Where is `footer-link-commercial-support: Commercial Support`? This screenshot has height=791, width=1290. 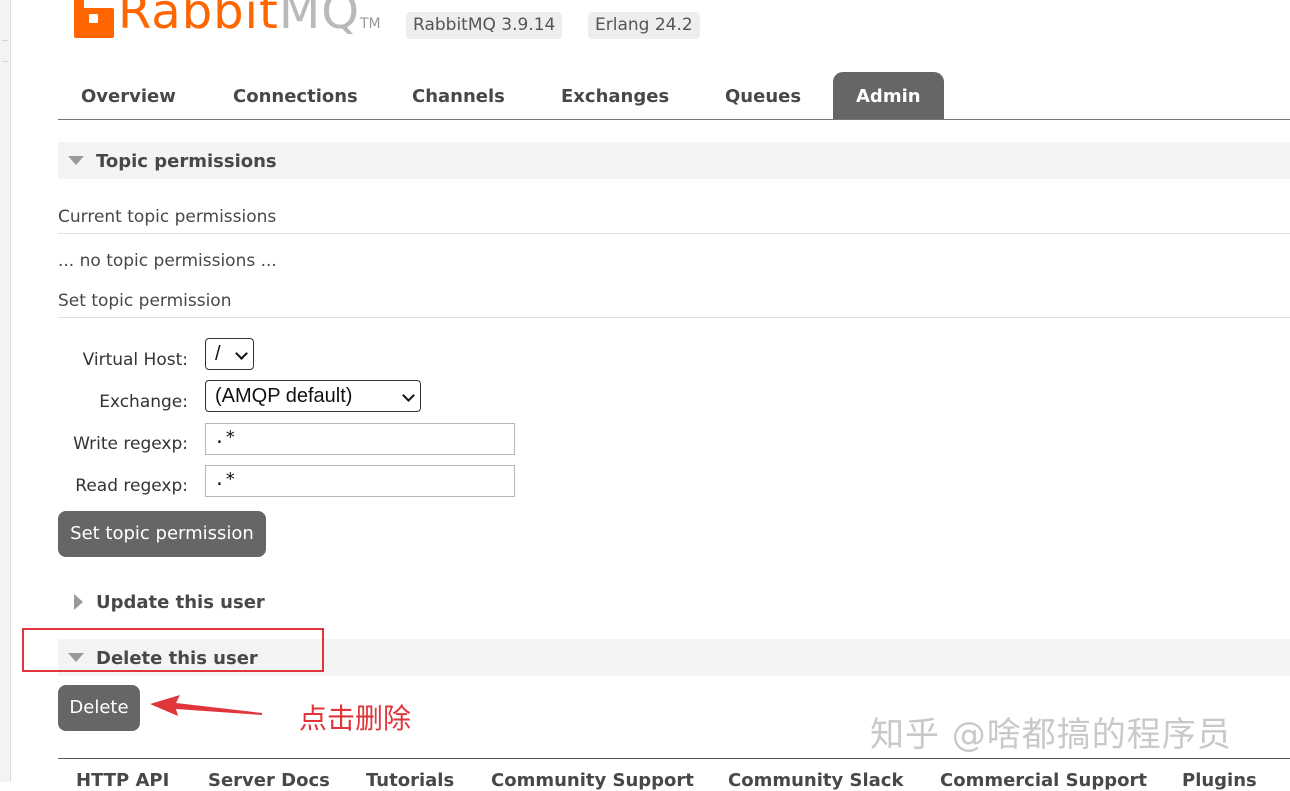 footer-link-commercial-support: Commercial Support is located at coordinates (1043, 780).